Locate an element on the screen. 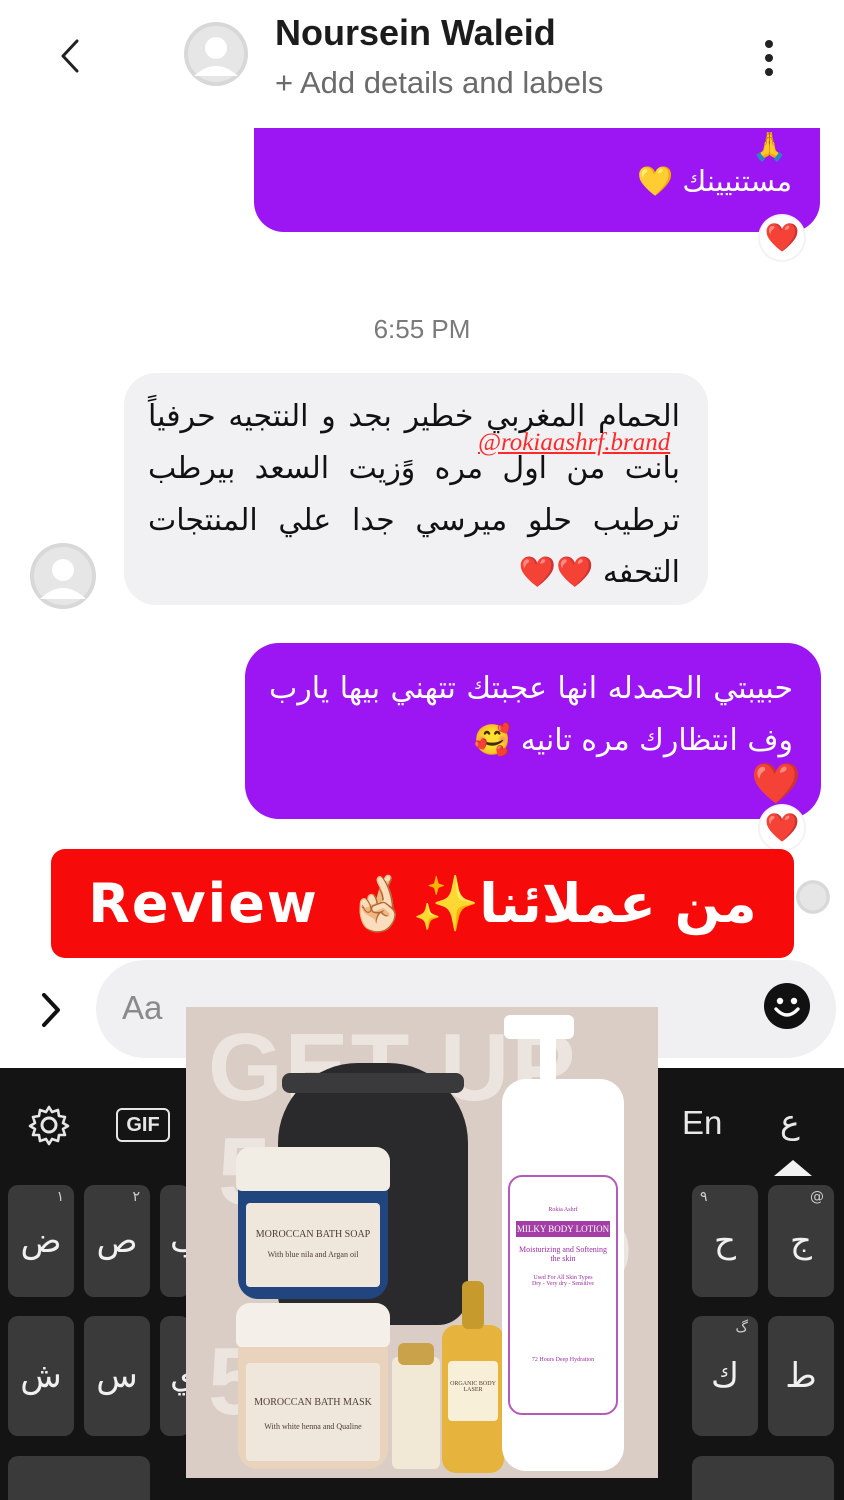  smiley-icon is located at coordinates (787, 1006).